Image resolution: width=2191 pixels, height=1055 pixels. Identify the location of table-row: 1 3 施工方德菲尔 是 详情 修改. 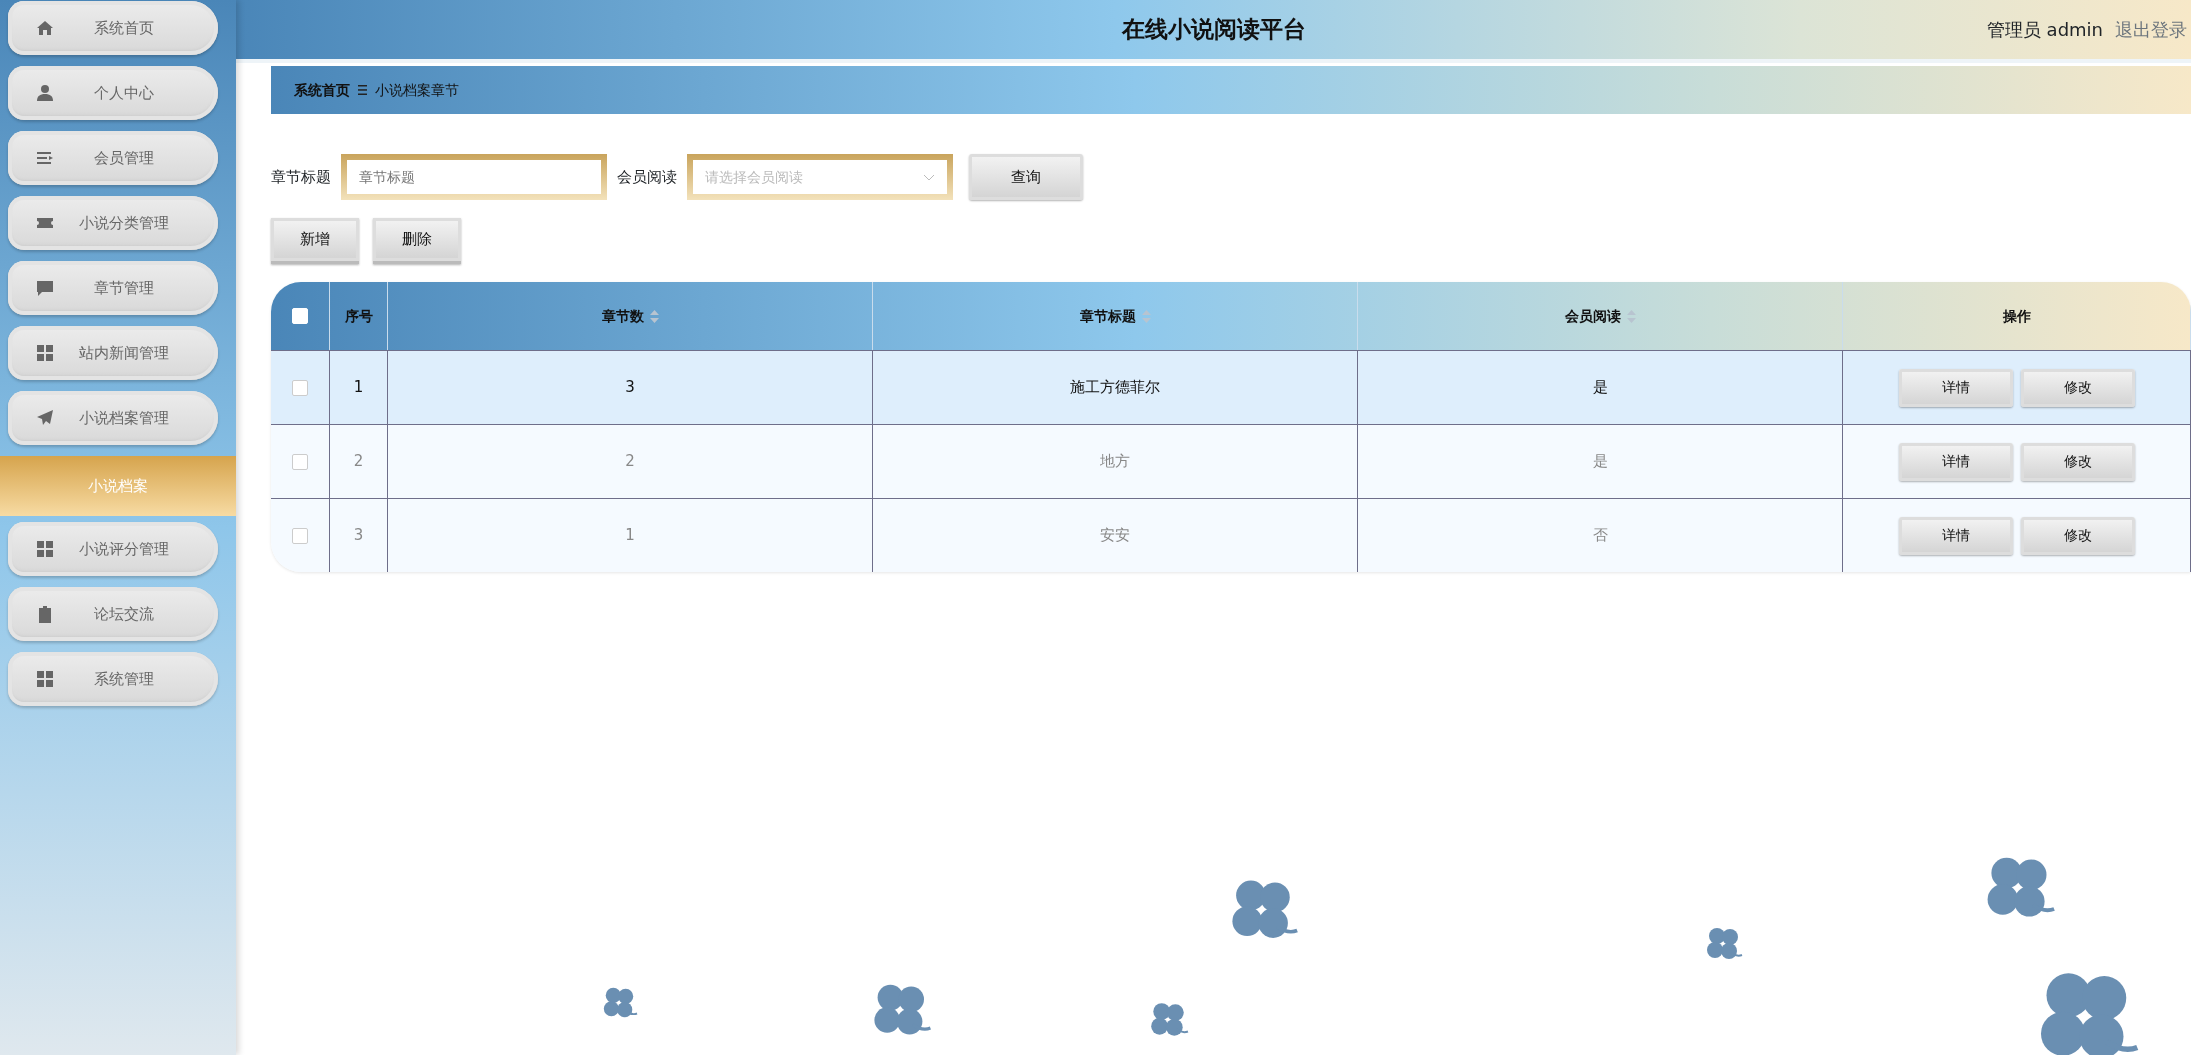
(1231, 387).